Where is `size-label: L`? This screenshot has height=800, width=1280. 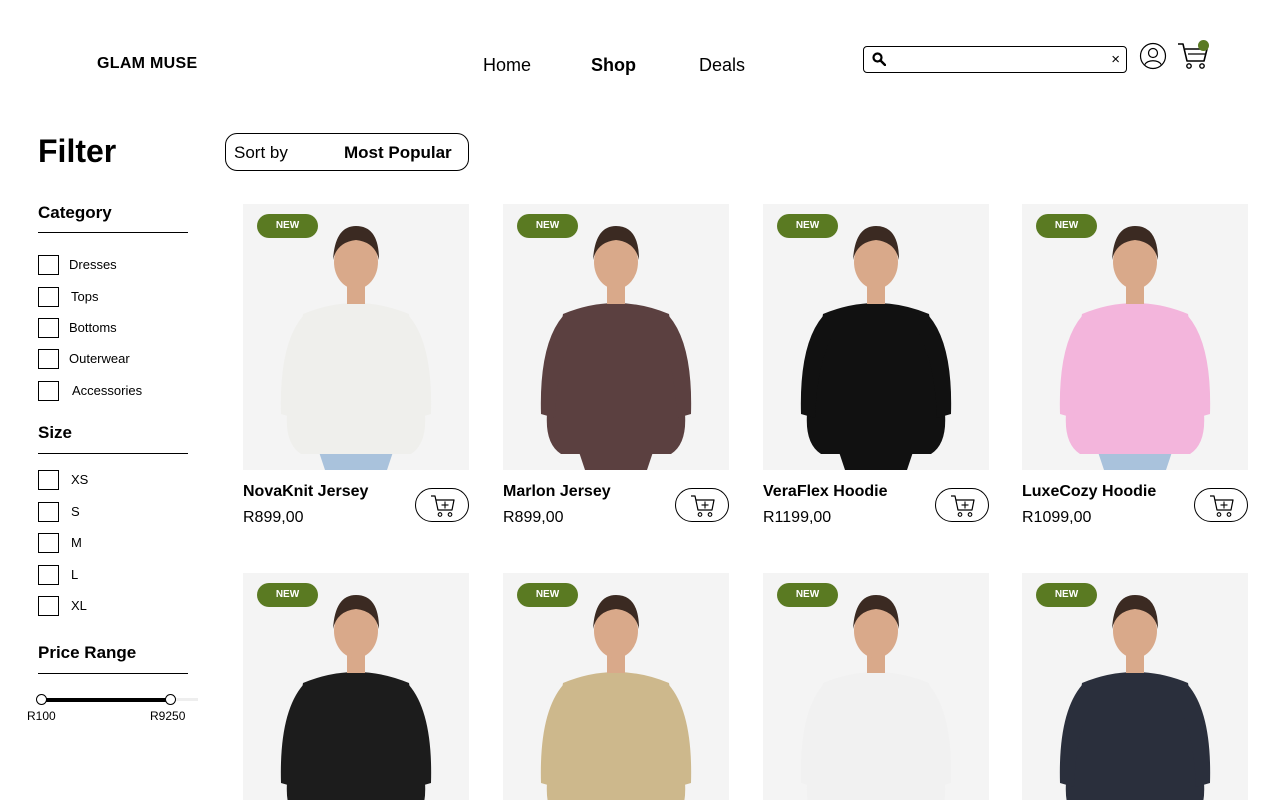 size-label: L is located at coordinates (75, 574).